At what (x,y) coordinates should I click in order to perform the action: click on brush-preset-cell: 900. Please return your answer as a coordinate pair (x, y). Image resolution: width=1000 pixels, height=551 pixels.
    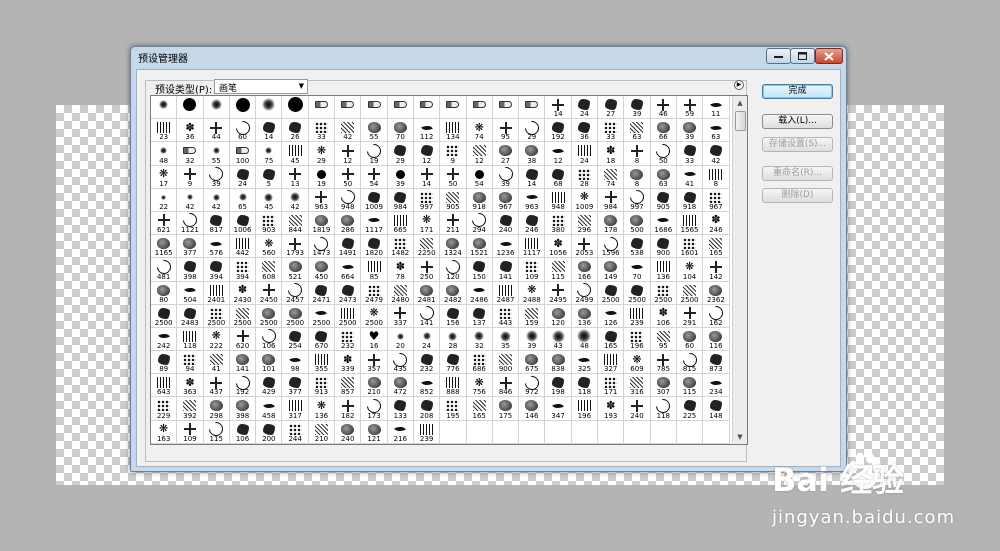
    Looking at the image, I should click on (663, 247).